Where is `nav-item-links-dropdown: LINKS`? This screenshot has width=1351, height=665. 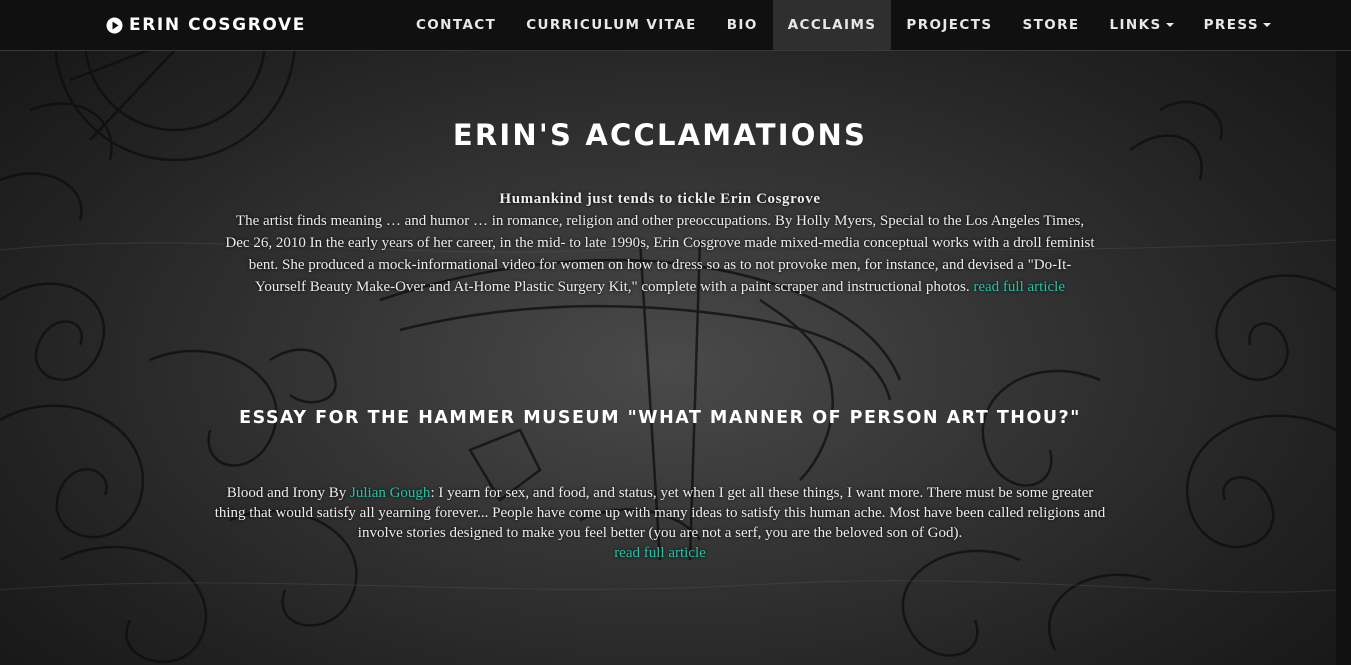 nav-item-links-dropdown: LINKS is located at coordinates (1142, 25).